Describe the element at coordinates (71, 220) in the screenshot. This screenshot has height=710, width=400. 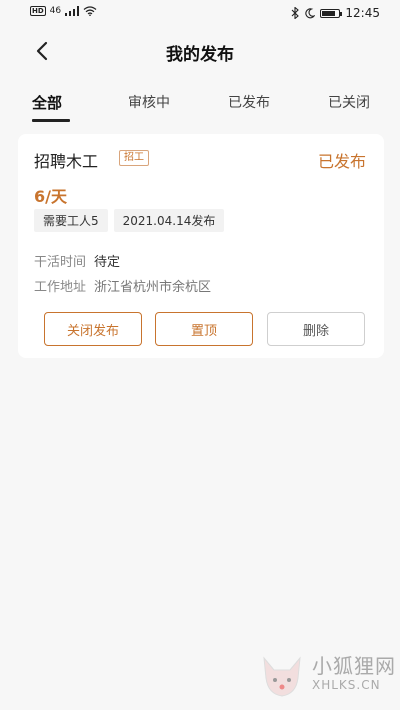
I see `workers-needed-chip: 需要工人5` at that location.